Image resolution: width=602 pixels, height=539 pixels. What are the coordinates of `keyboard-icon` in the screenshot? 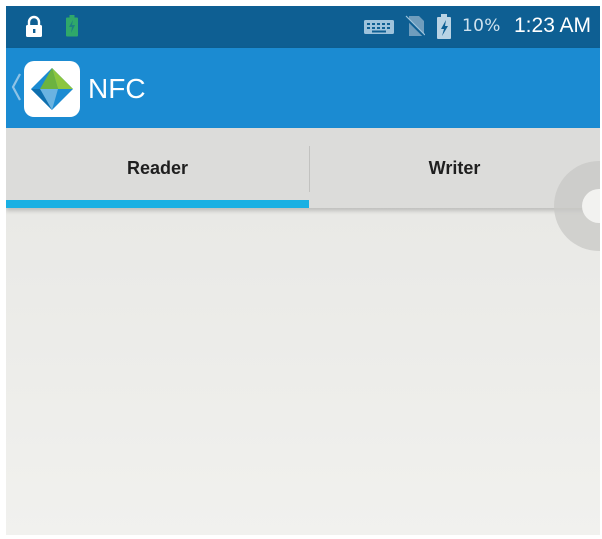 It's located at (379, 27).